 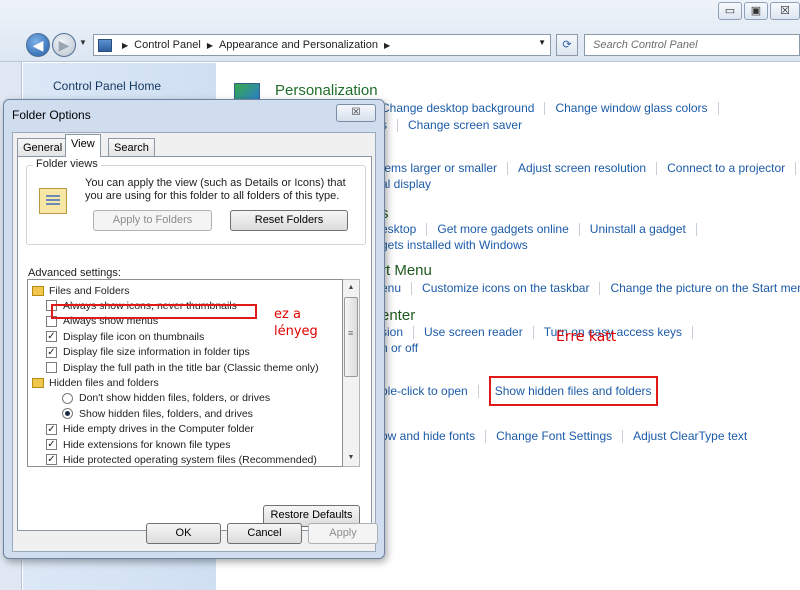 What do you see at coordinates (67, 164) in the screenshot?
I see `folder-views-legend: Folder views` at bounding box center [67, 164].